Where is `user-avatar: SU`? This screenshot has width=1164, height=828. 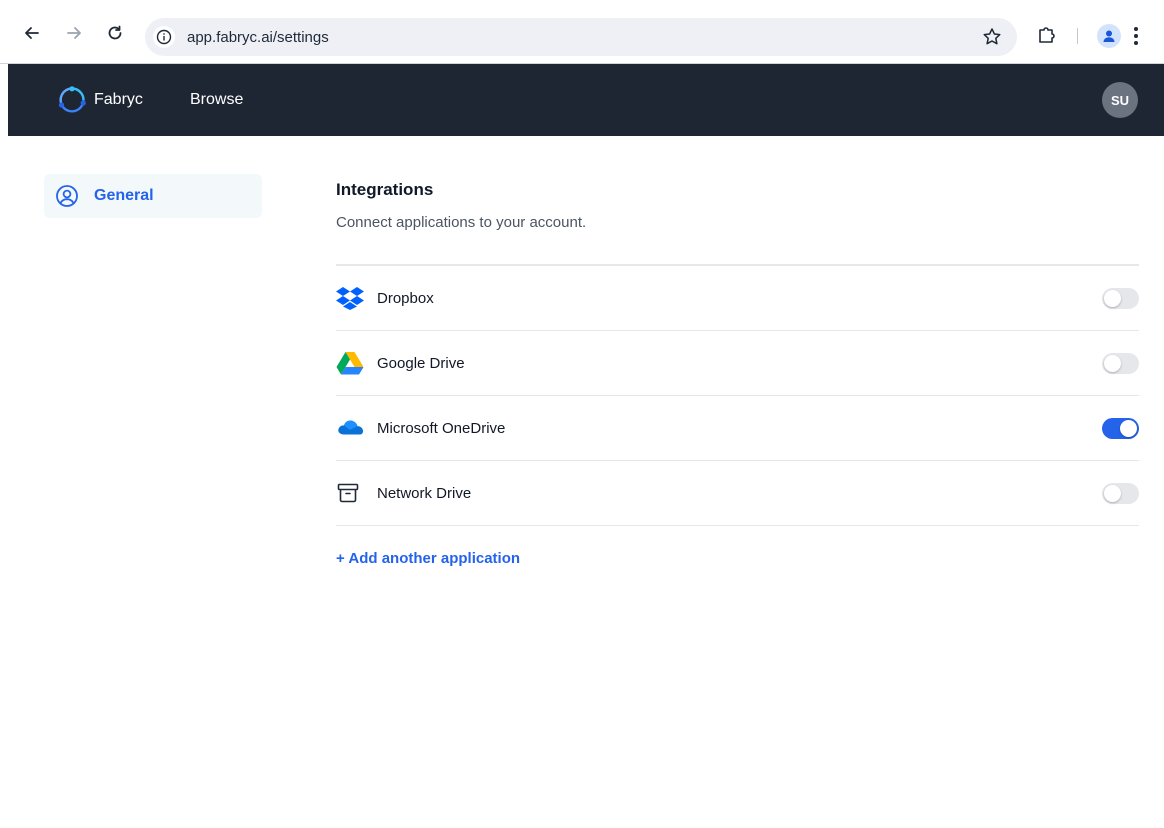 user-avatar: SU is located at coordinates (1120, 100).